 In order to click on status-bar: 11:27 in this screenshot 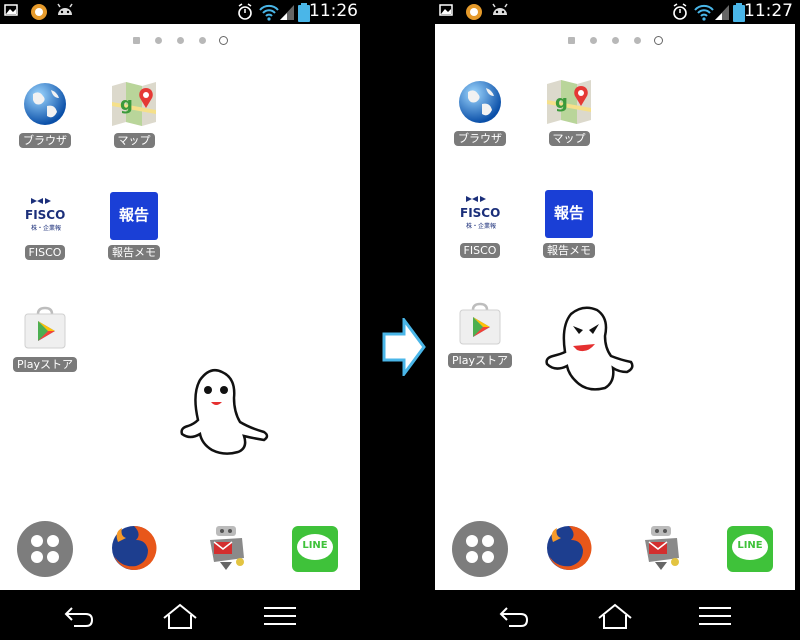, I will do `click(617, 12)`.